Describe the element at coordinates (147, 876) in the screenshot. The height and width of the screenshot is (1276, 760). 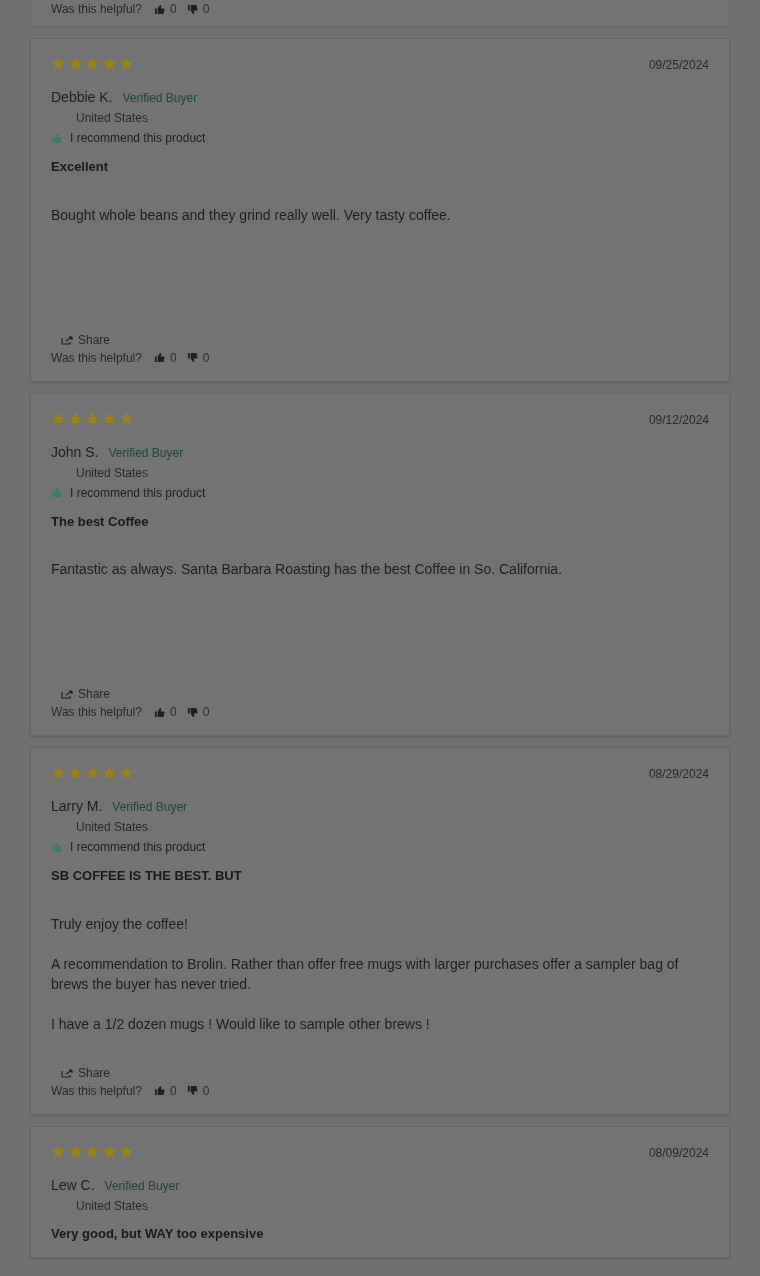
I see `review-title: SB COFFEE IS THE BEST. BUT` at that location.